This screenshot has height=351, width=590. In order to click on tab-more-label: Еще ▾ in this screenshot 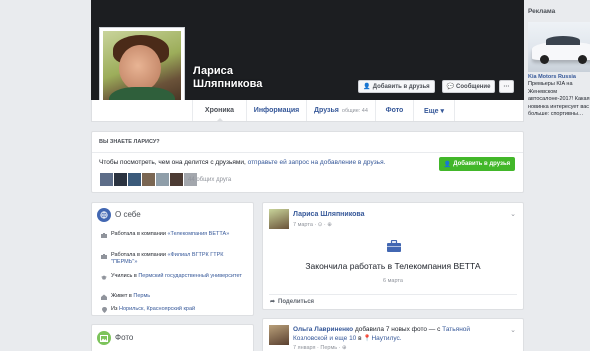, I will do `click(434, 111)`.